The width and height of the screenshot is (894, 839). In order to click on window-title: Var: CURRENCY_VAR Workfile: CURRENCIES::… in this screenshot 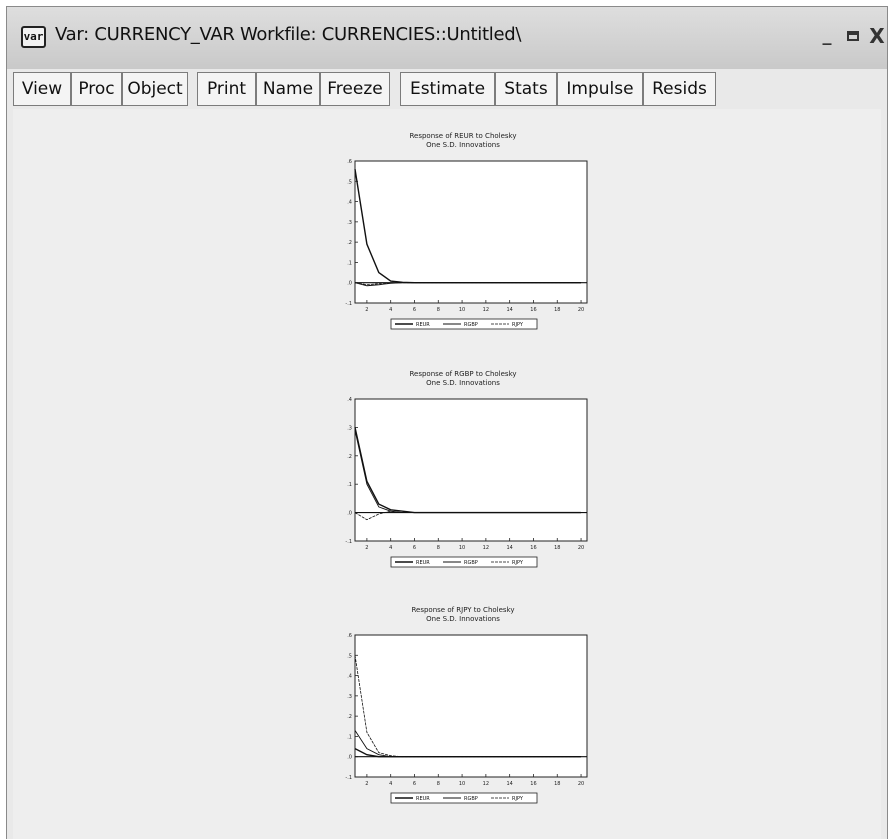, I will do `click(288, 34)`.